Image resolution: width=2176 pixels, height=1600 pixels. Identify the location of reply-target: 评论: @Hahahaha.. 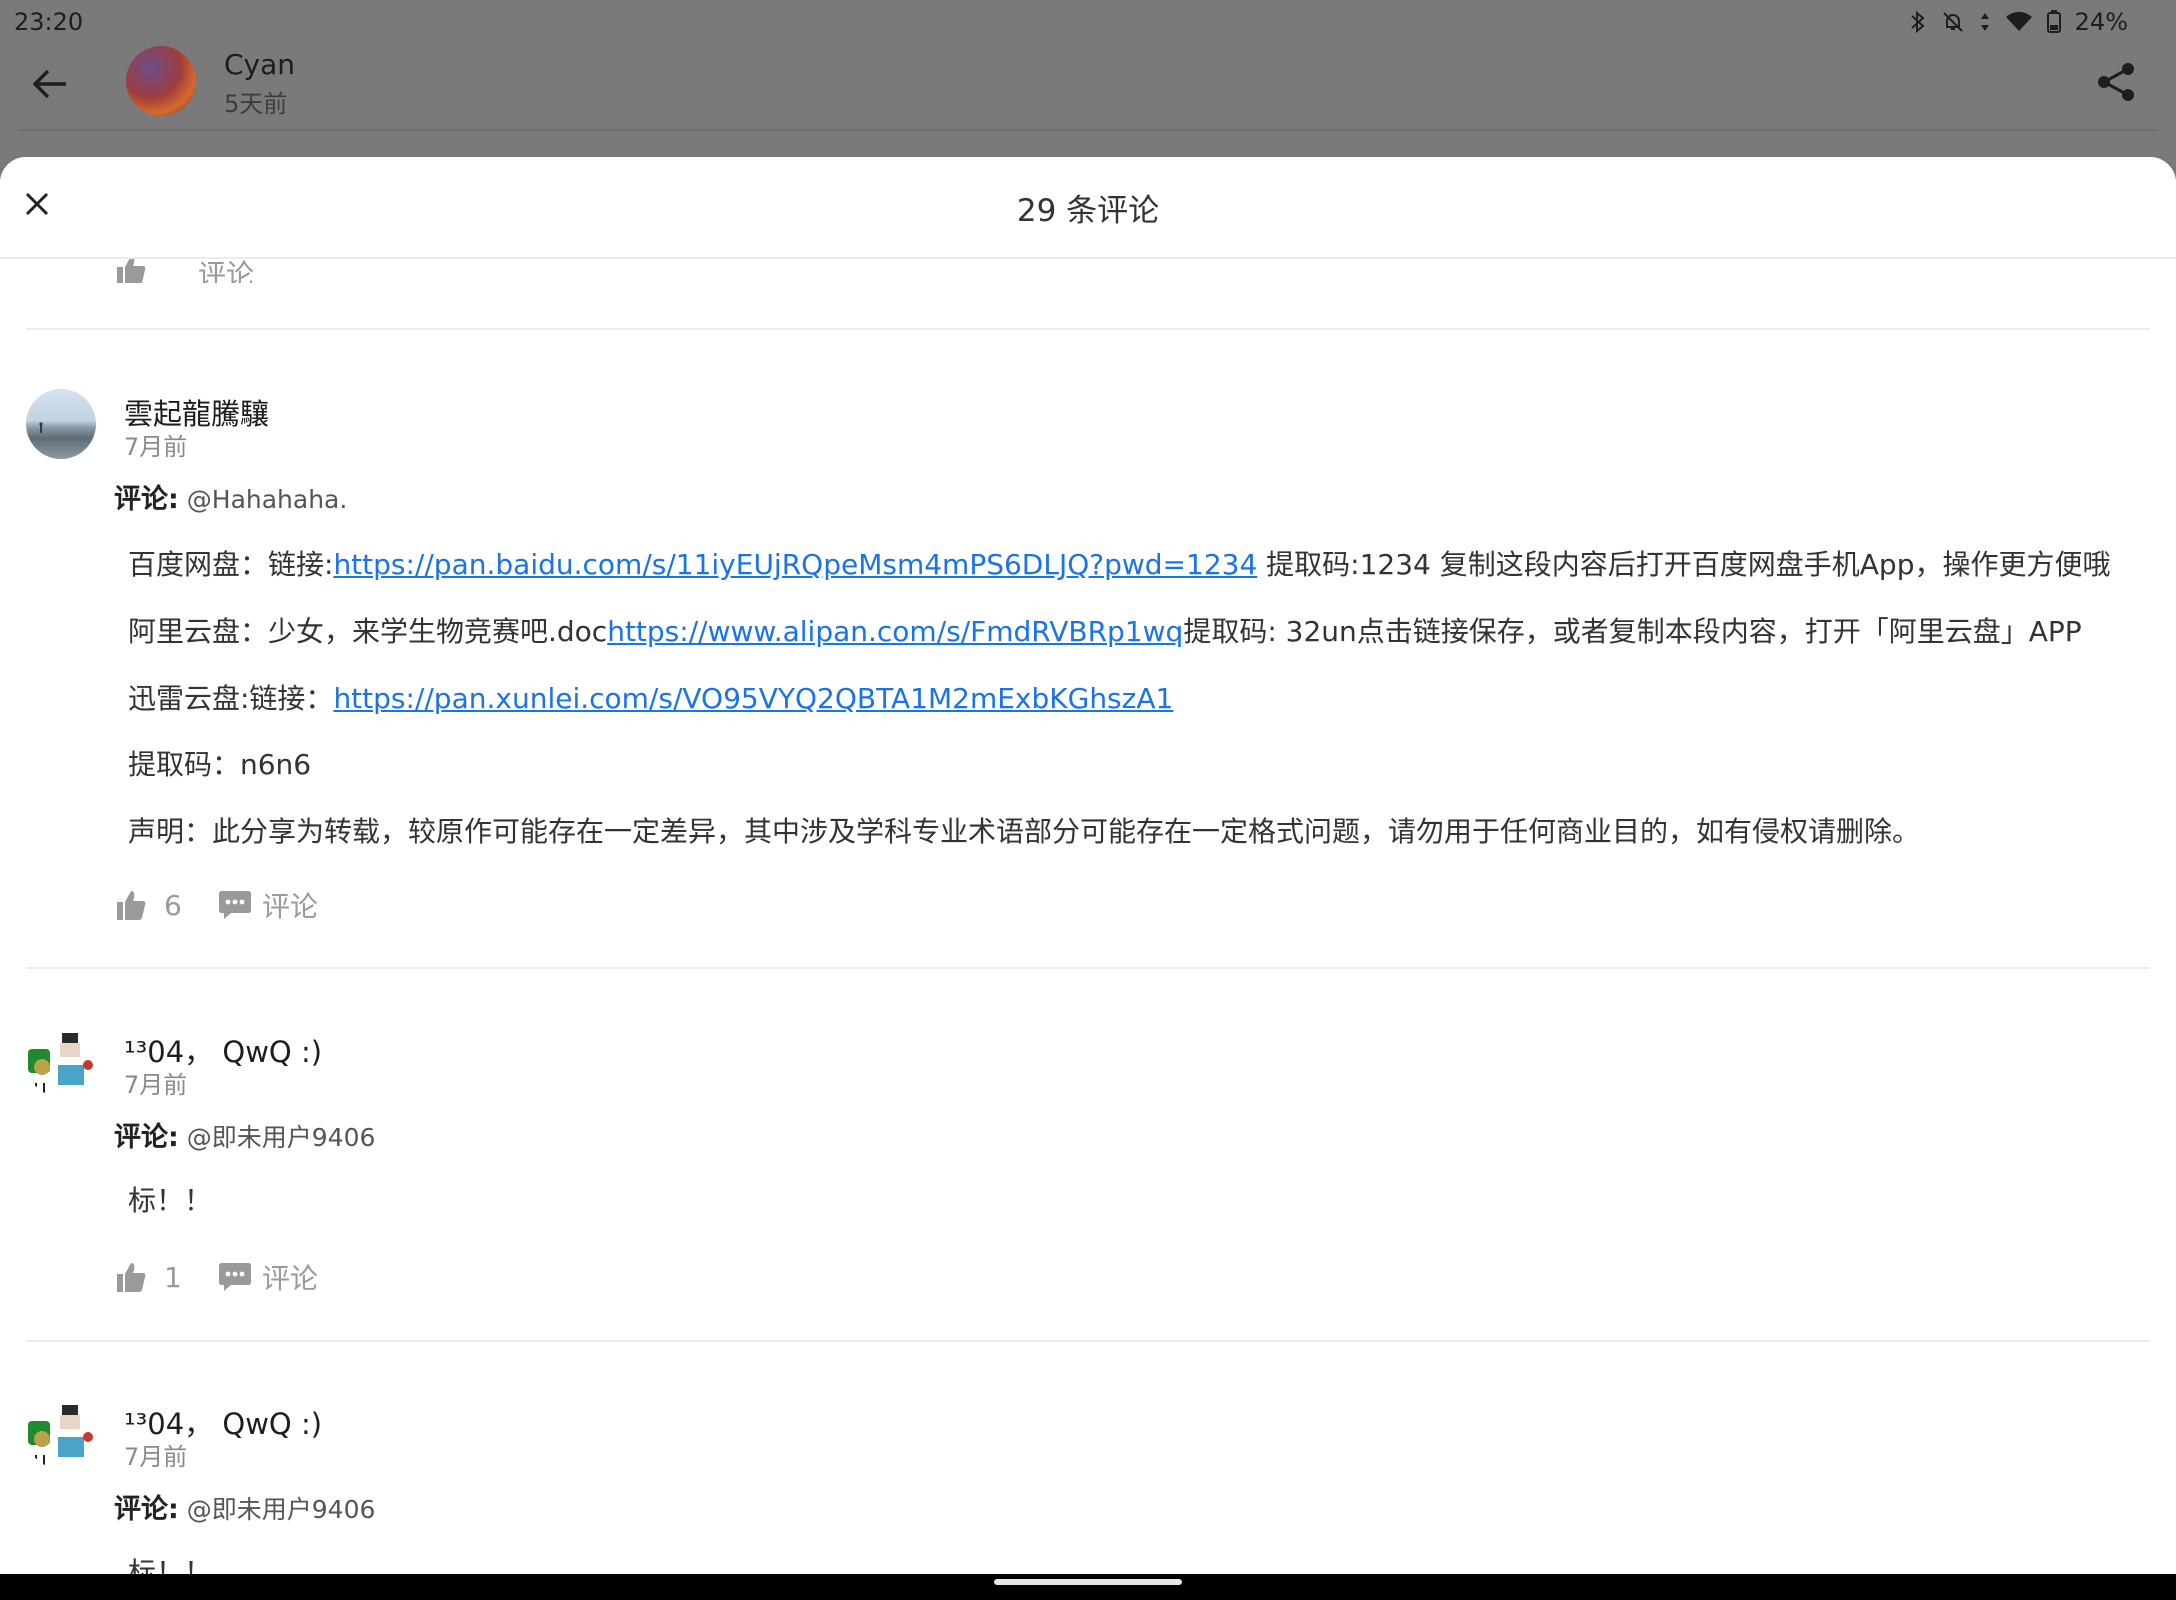
(230, 496).